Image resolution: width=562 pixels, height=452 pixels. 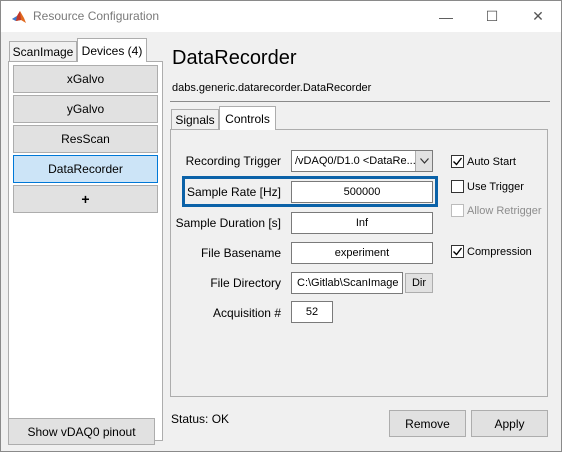 What do you see at coordinates (362, 192) in the screenshot?
I see `sample-rate-field: 500000` at bounding box center [362, 192].